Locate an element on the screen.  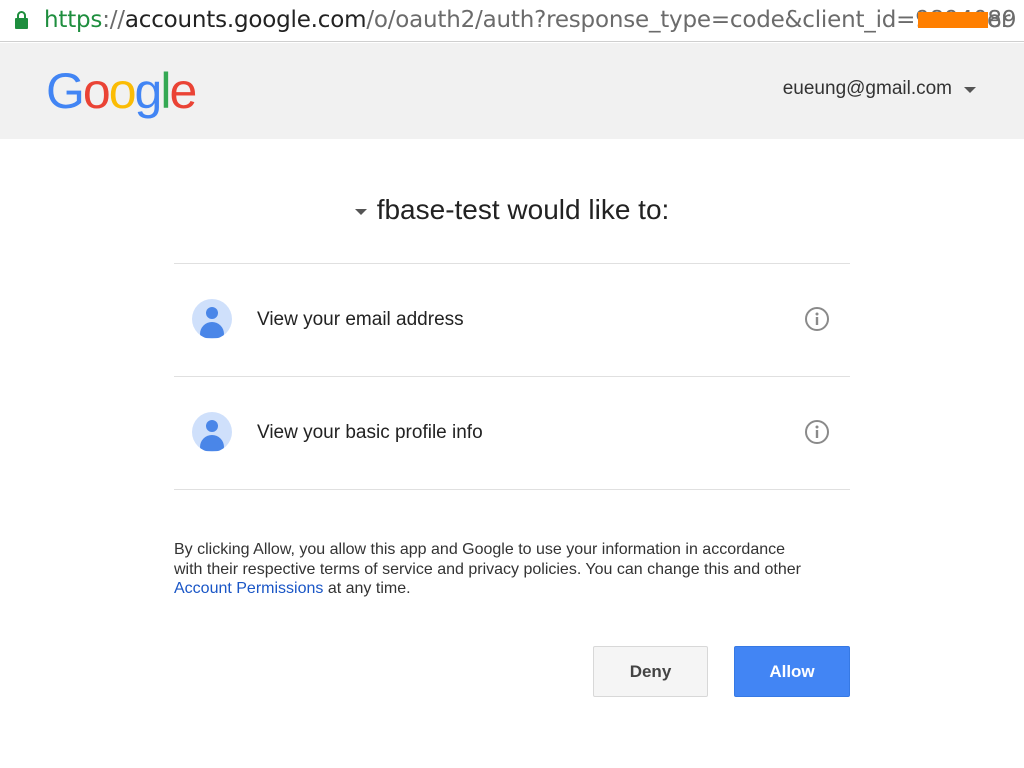
scope-label: View your basic profile info is located at coordinates (370, 432).